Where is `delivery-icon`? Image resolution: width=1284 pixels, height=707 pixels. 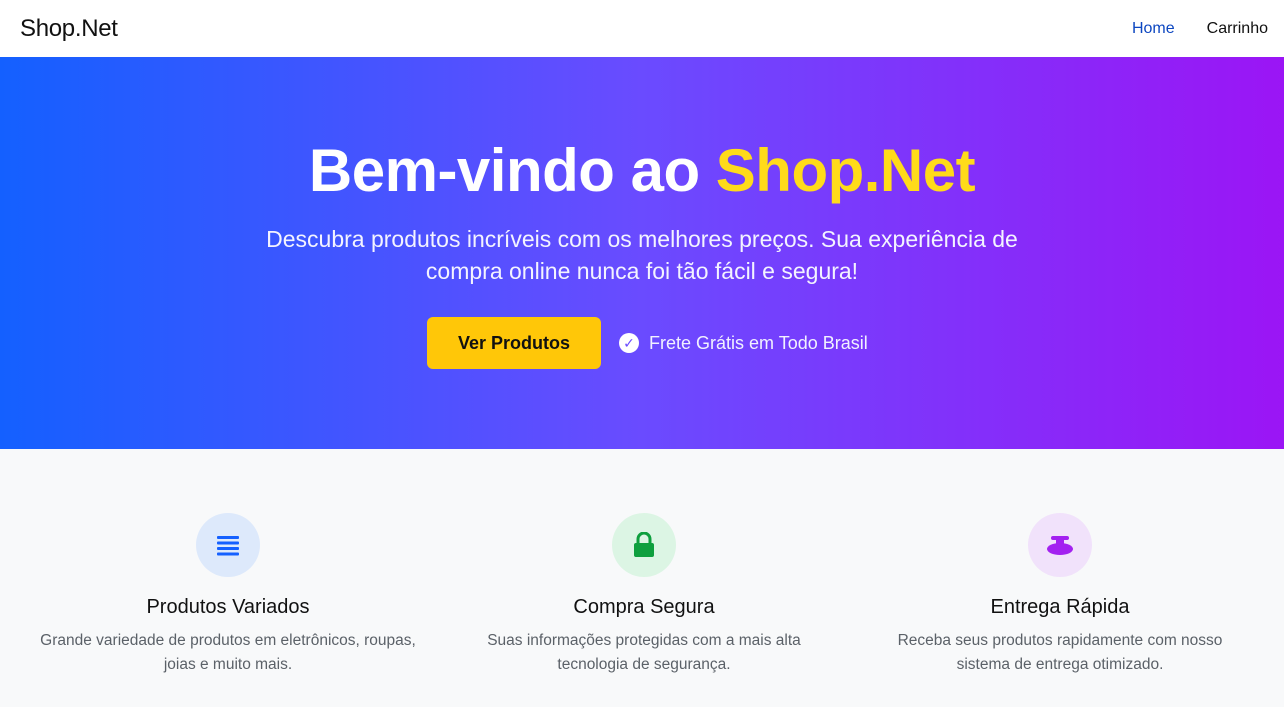
delivery-icon is located at coordinates (1060, 545).